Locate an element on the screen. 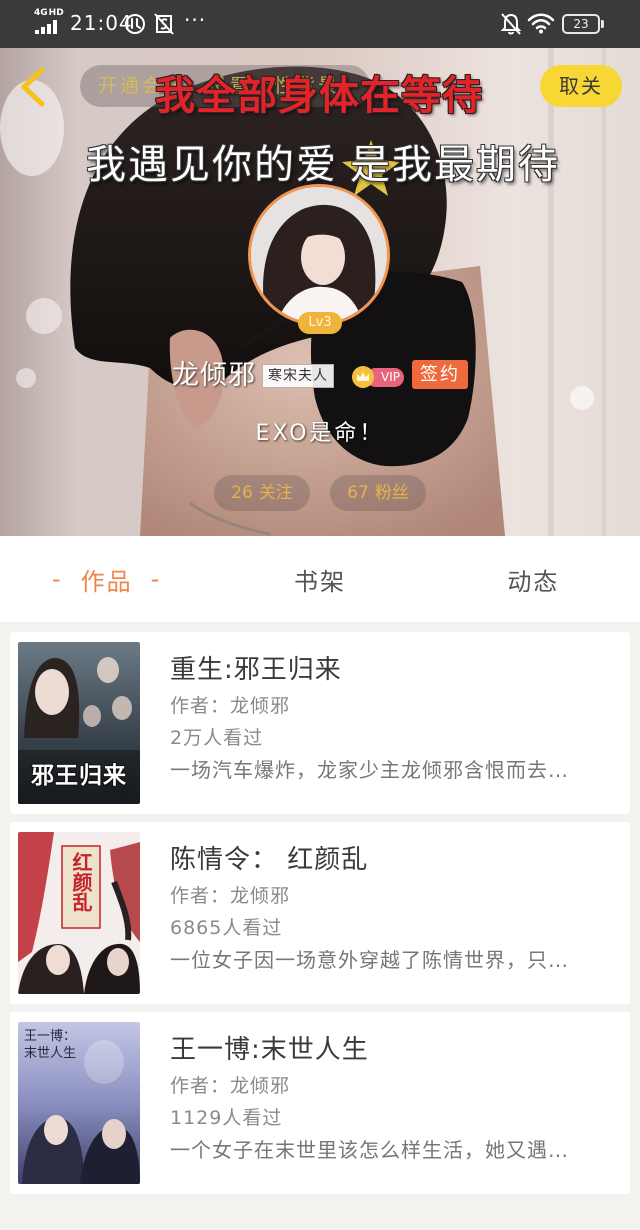 The image size is (640, 1230). unfollow-button: 取关 is located at coordinates (581, 86).